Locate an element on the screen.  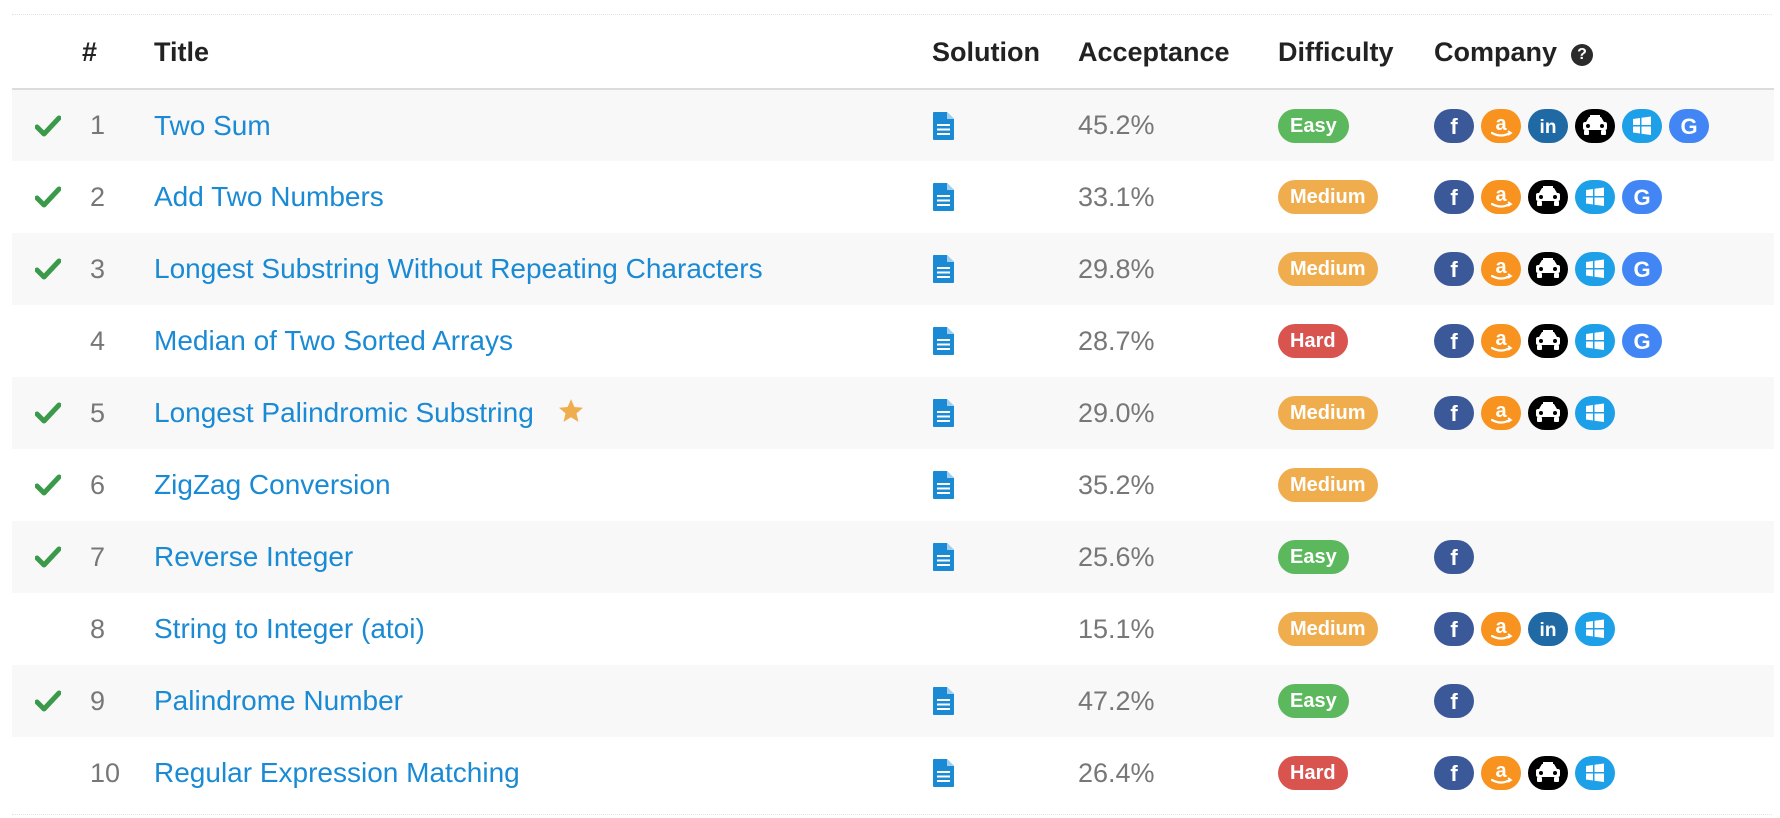
problem-title-link: String to Integer (atoi) is located at coordinates (289, 628).